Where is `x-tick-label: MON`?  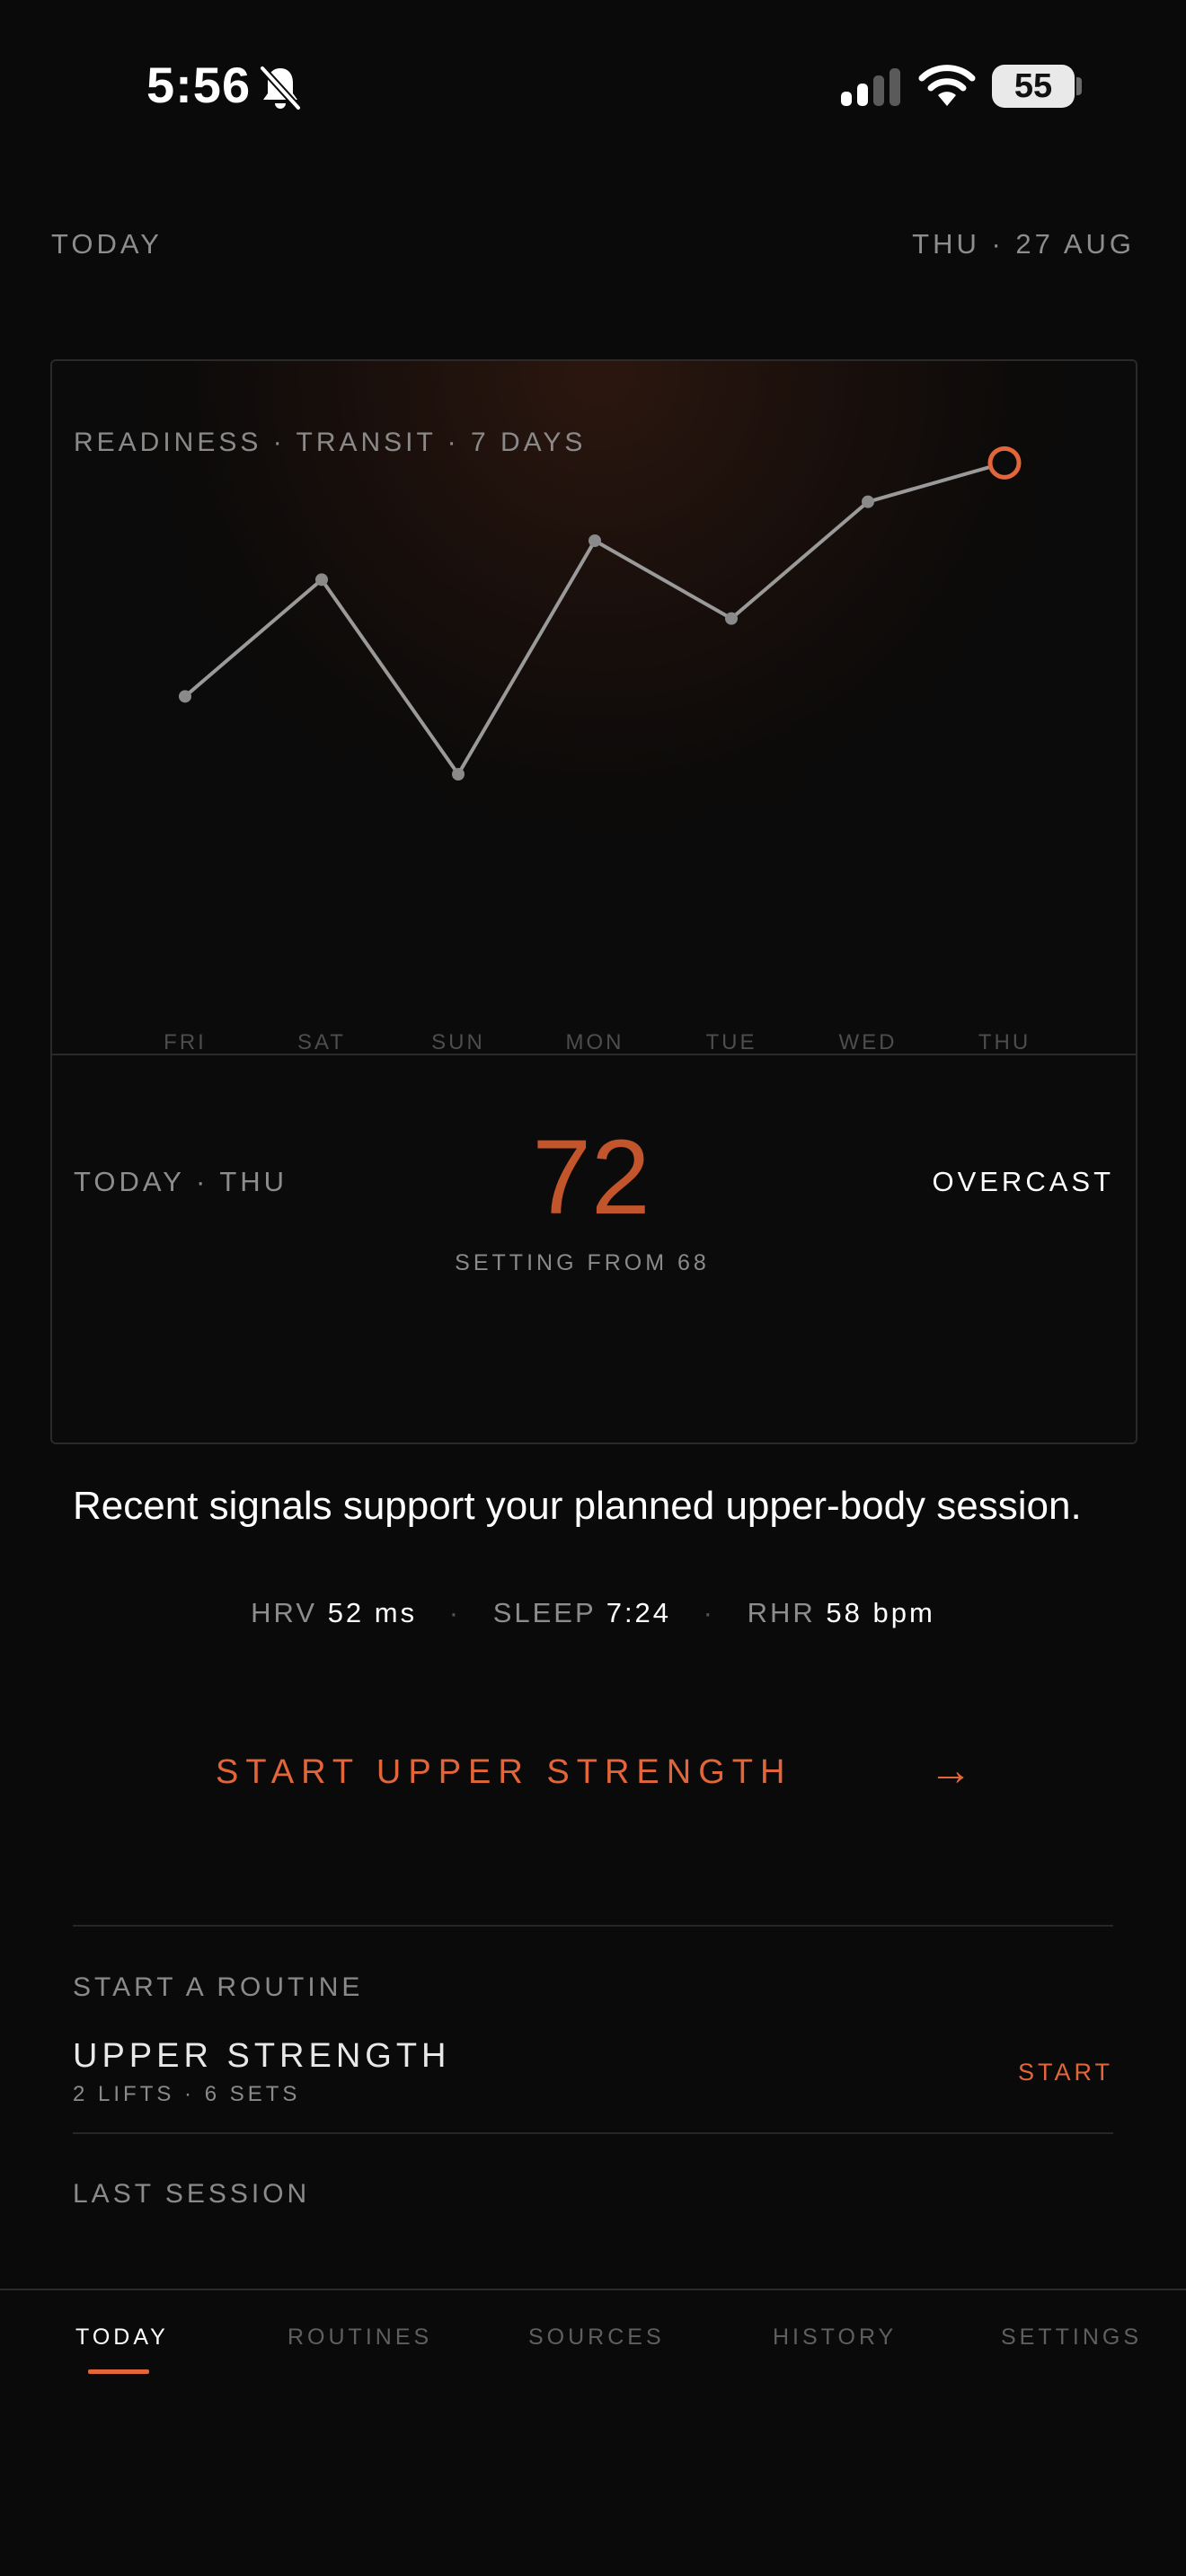 x-tick-label: MON is located at coordinates (595, 1042).